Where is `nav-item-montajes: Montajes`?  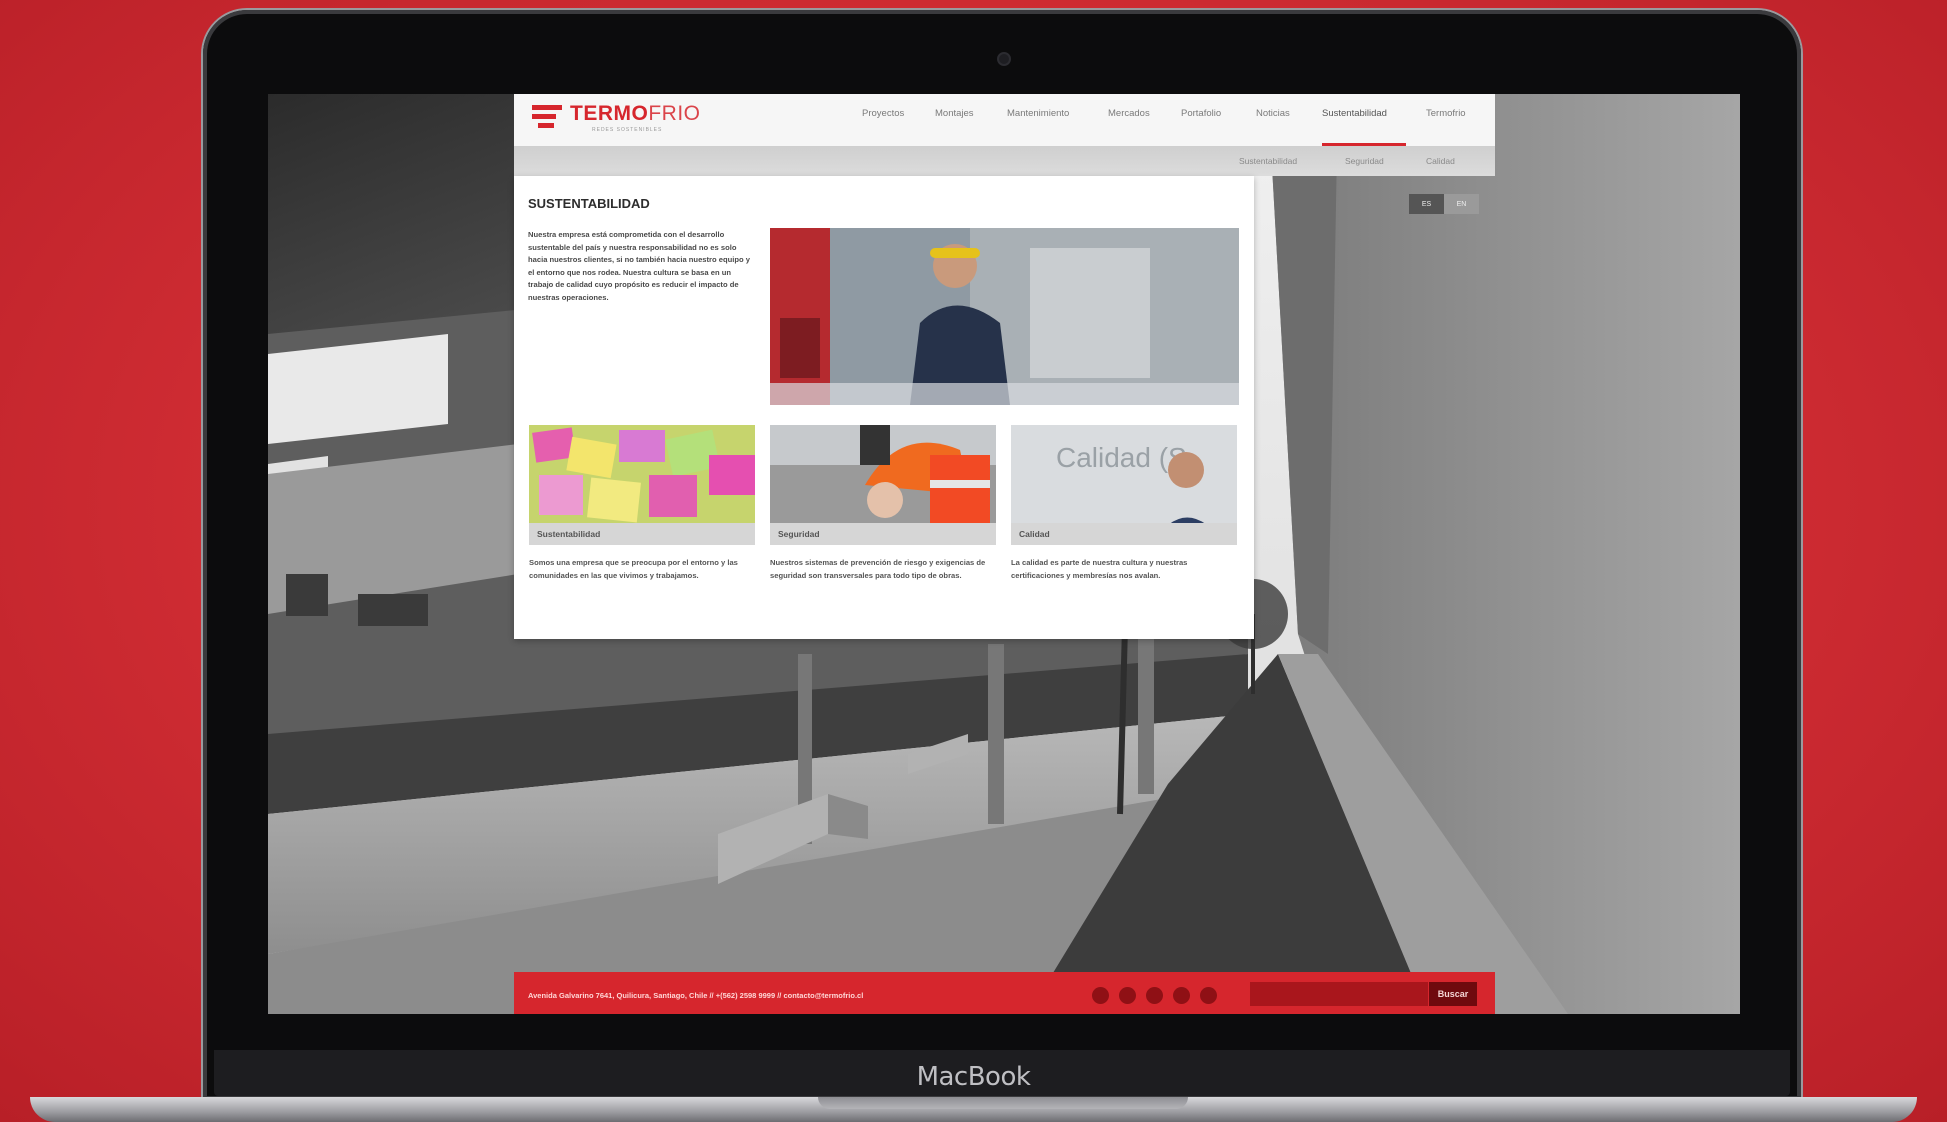 nav-item-montajes: Montajes is located at coordinates (954, 113).